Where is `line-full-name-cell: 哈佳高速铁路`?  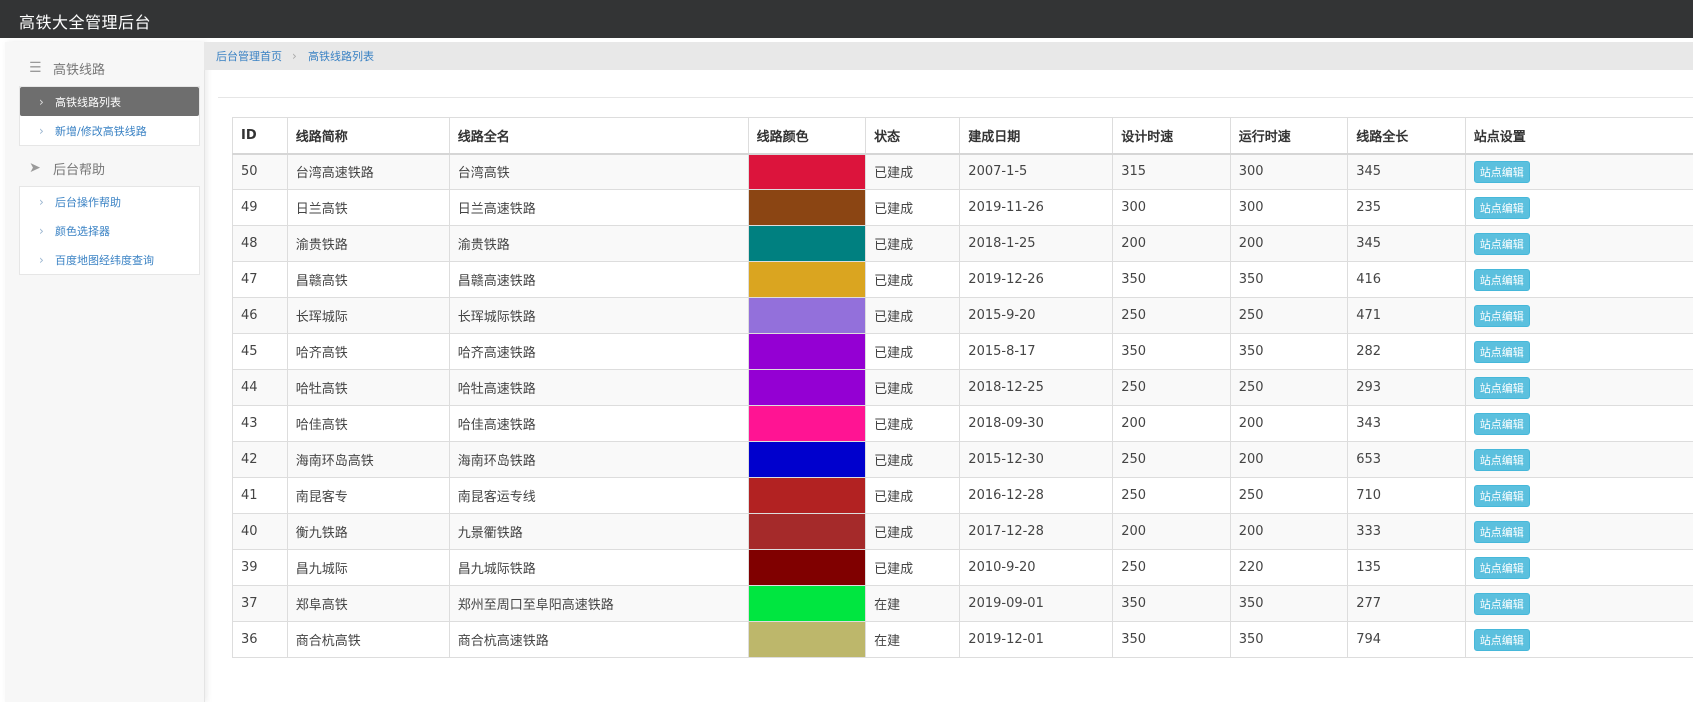
line-full-name-cell: 哈佳高速铁路 is located at coordinates (598, 424).